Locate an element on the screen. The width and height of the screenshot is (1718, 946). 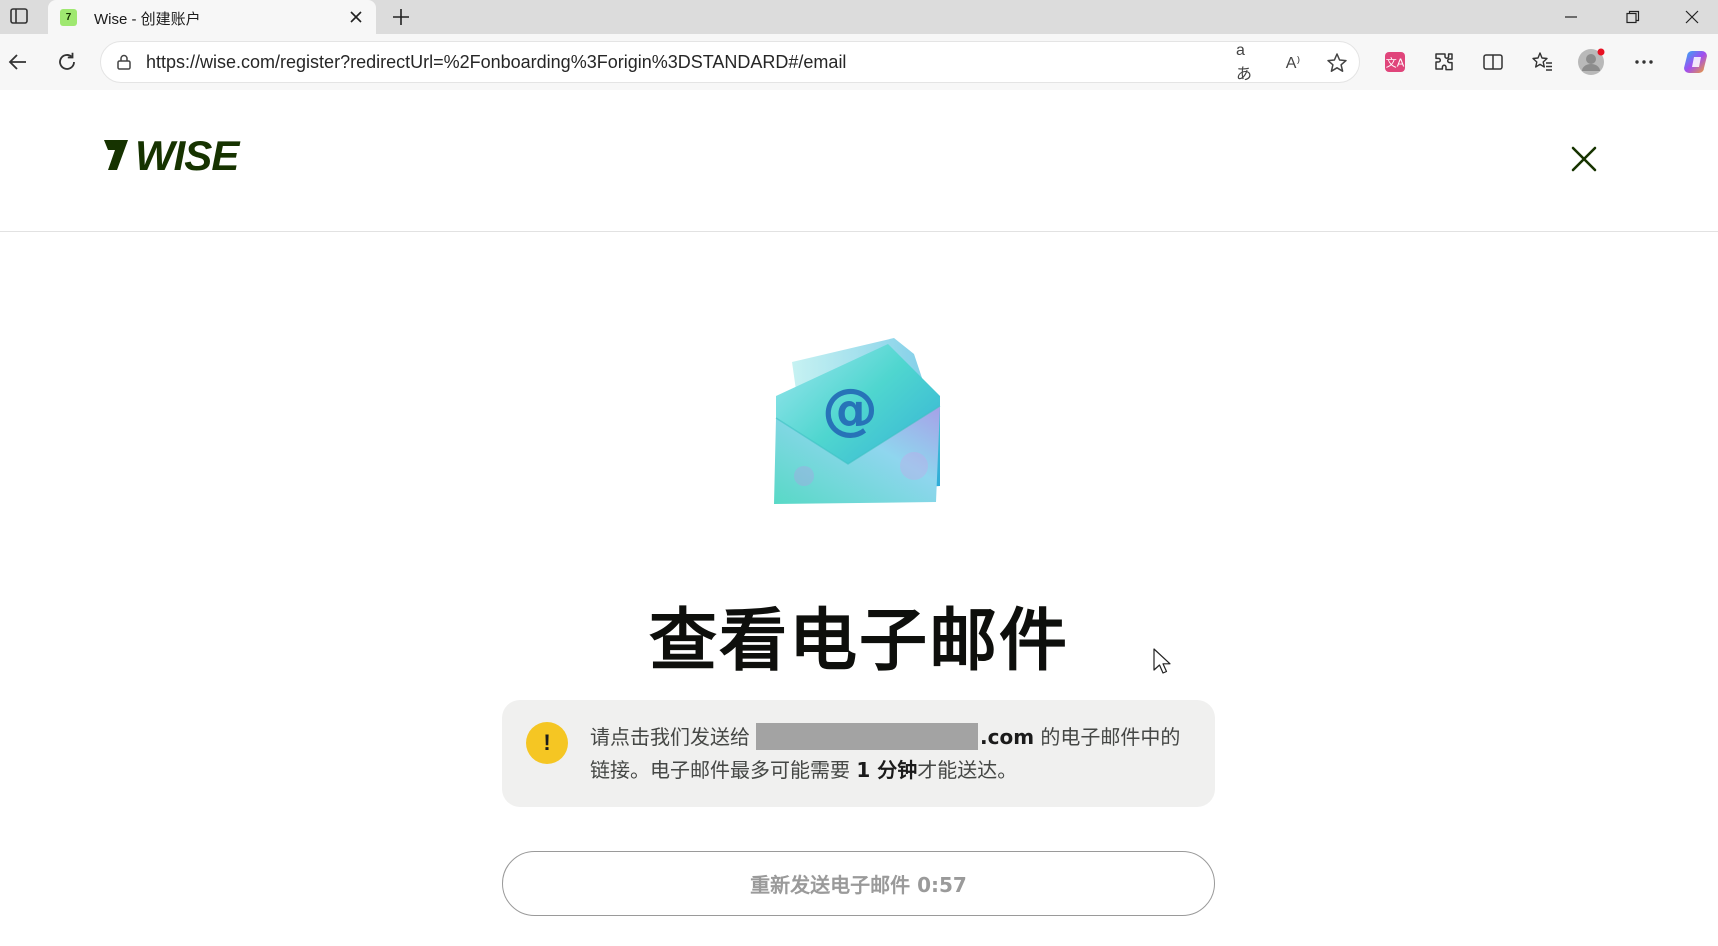
tab-actions-icon is located at coordinates (19, 16).